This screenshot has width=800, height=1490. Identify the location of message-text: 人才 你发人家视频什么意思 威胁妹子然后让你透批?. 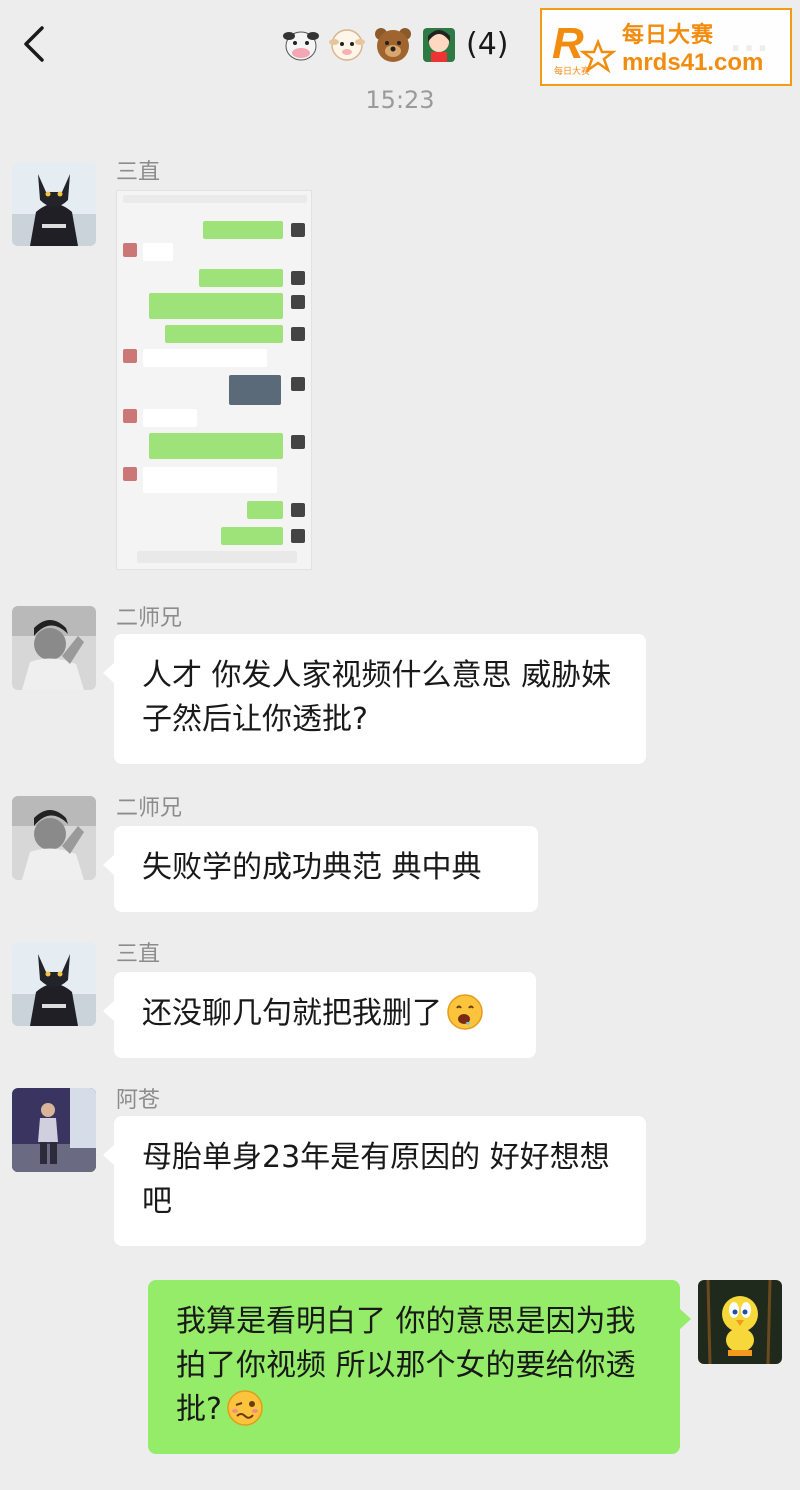
(377, 697).